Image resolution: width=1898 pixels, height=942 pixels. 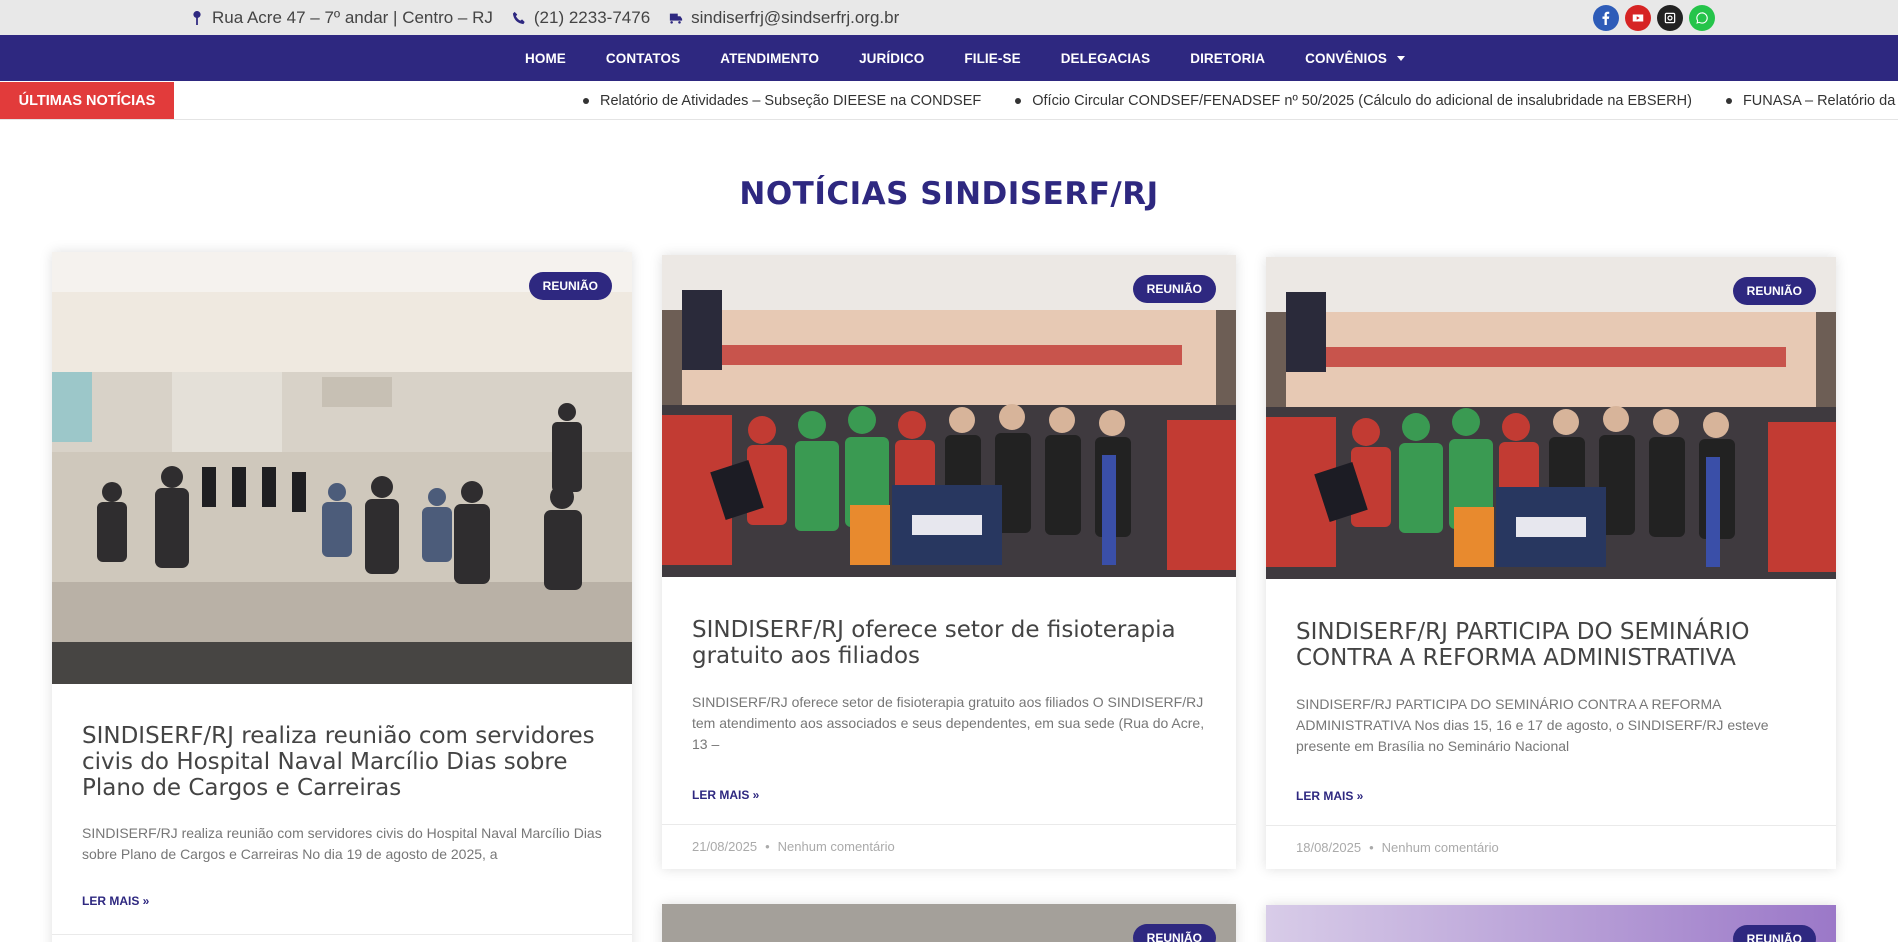 What do you see at coordinates (592, 17) in the screenshot?
I see `phone-text: (21) 2233-7476` at bounding box center [592, 17].